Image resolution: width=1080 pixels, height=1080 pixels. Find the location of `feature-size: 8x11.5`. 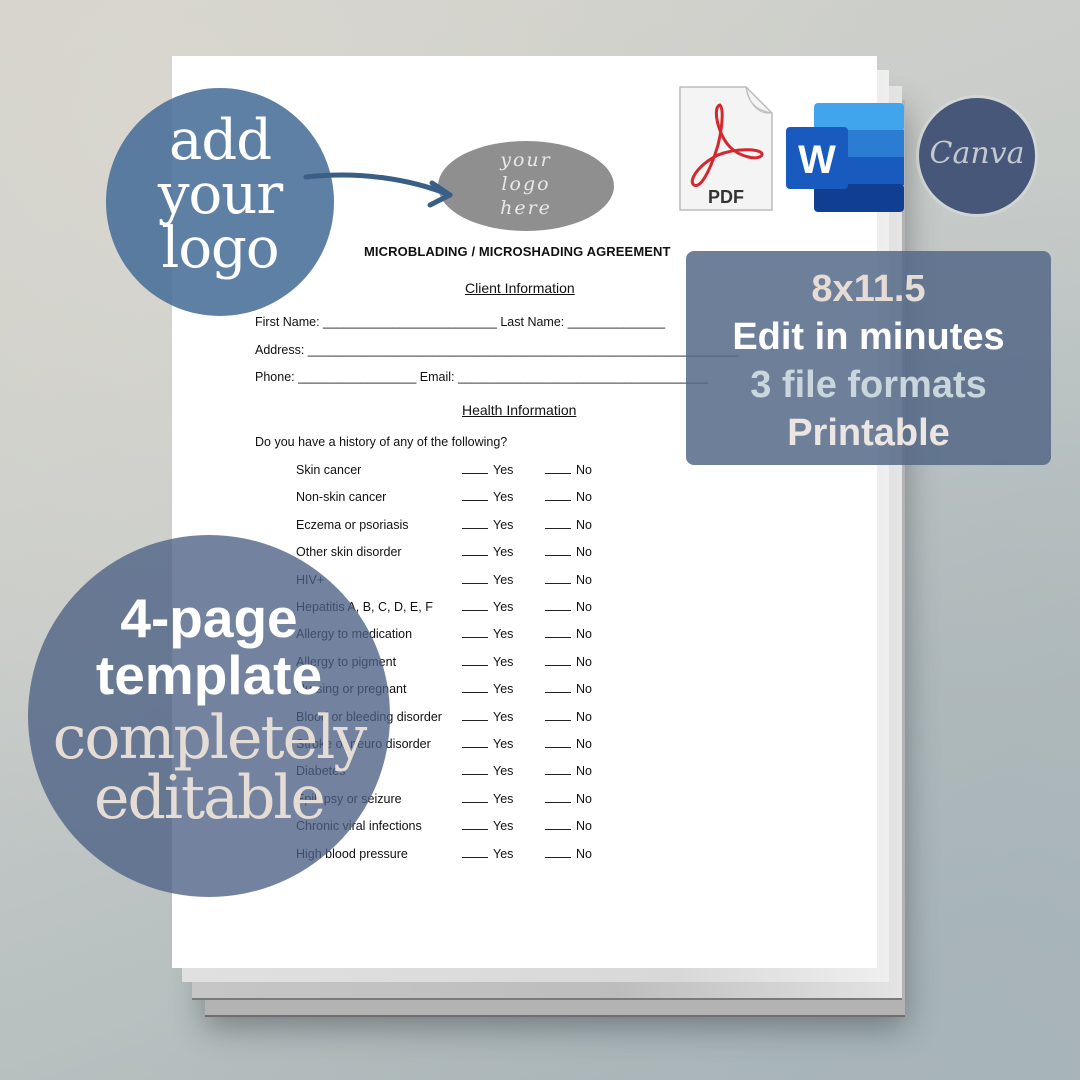

feature-size: 8x11.5 is located at coordinates (868, 289).